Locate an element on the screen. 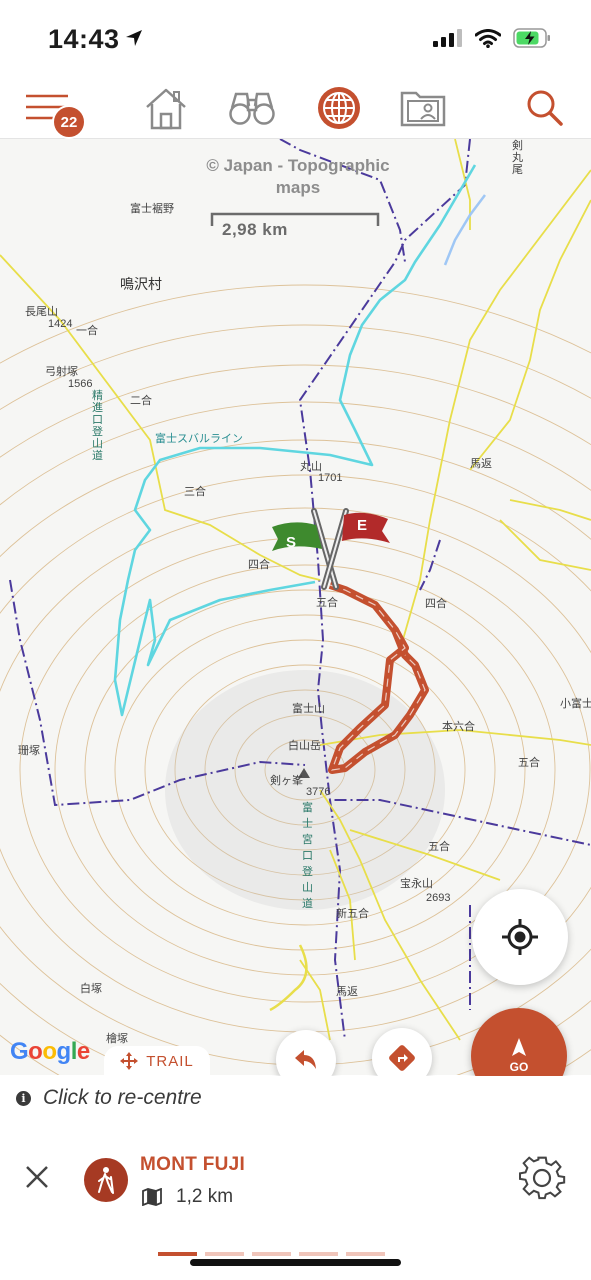 Image resolution: width=591 pixels, height=1280 pixels. top-toolbar: 22 is located at coordinates (295, 108).